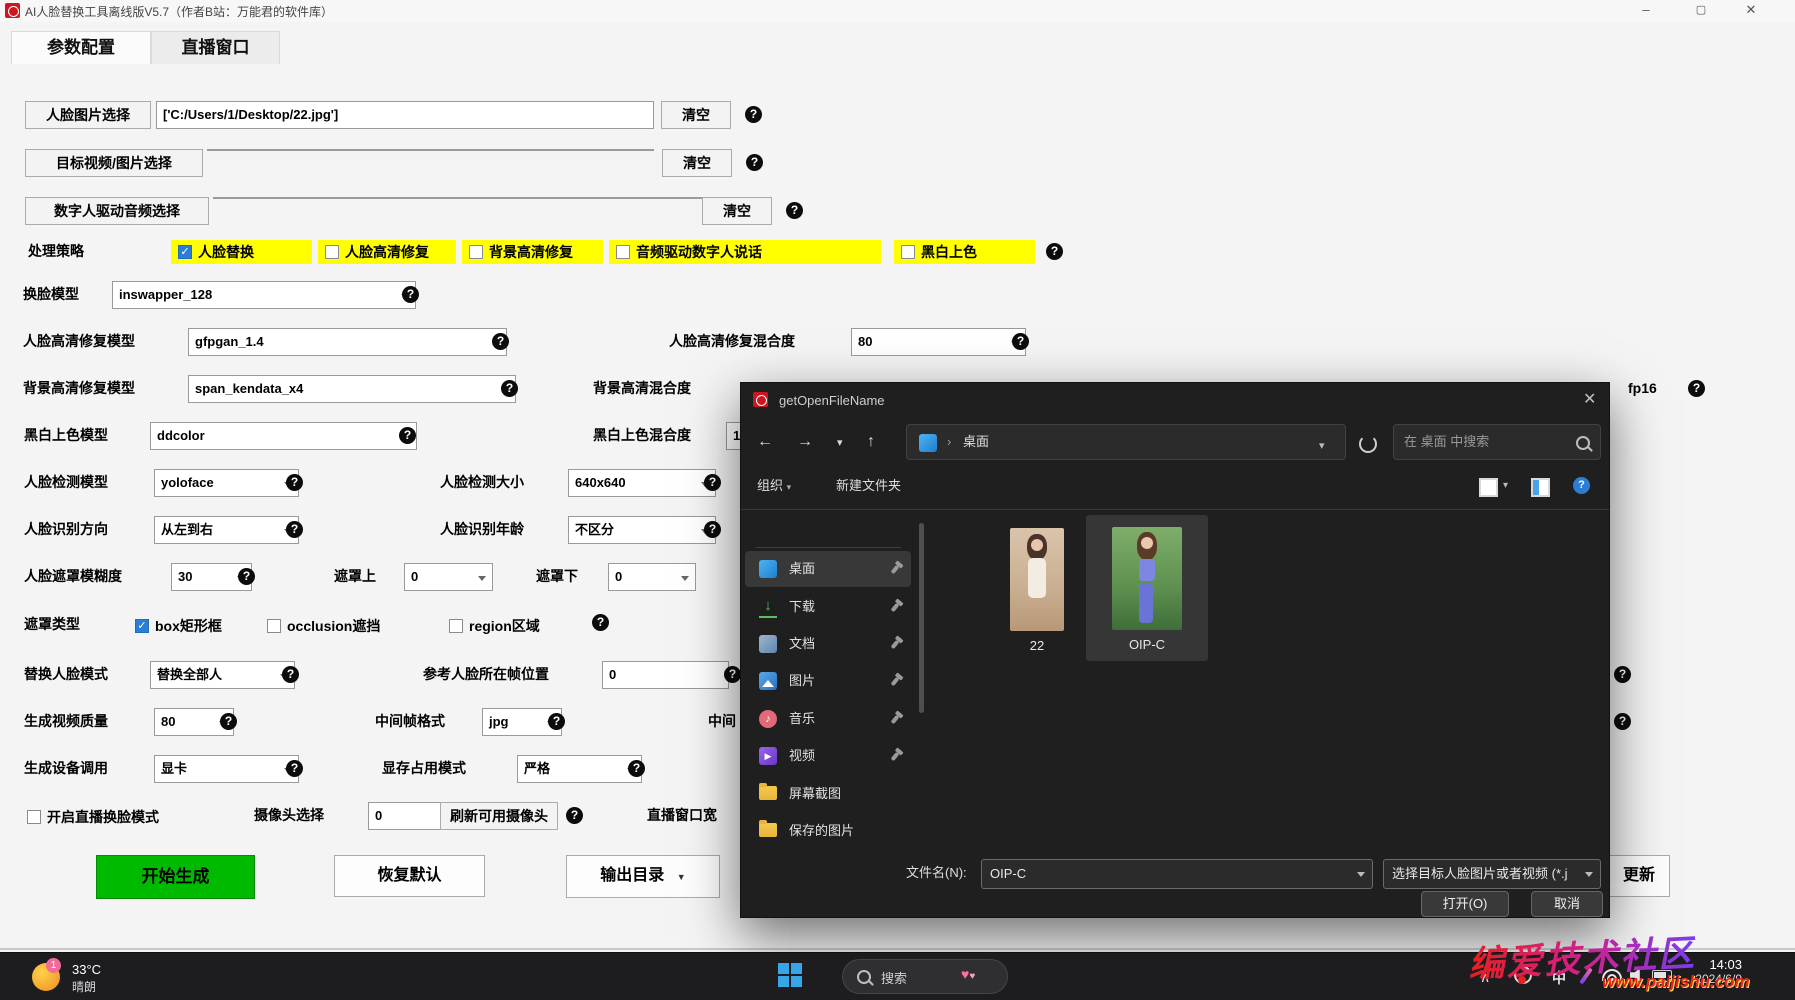 This screenshot has height=1000, width=1795. What do you see at coordinates (828, 831) in the screenshot?
I see `sidebar-item-saved-pictures: 保存的图片` at bounding box center [828, 831].